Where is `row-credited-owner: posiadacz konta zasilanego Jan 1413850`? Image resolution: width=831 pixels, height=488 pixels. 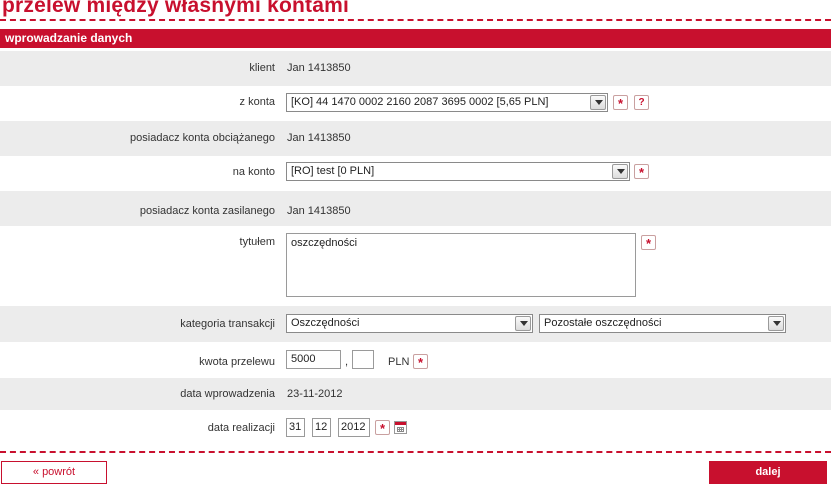
row-credited-owner: posiadacz konta zasilanego Jan 1413850 is located at coordinates (415, 208).